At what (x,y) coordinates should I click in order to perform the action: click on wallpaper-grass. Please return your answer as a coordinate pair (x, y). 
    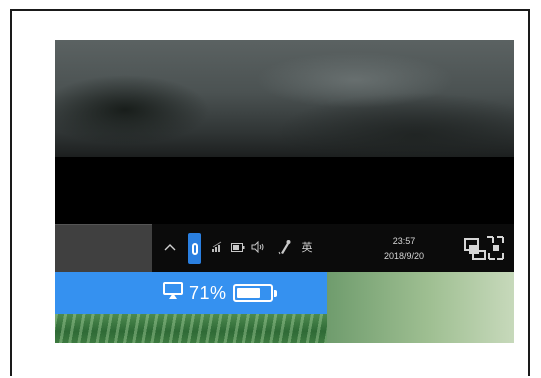
    Looking at the image, I should click on (191, 328).